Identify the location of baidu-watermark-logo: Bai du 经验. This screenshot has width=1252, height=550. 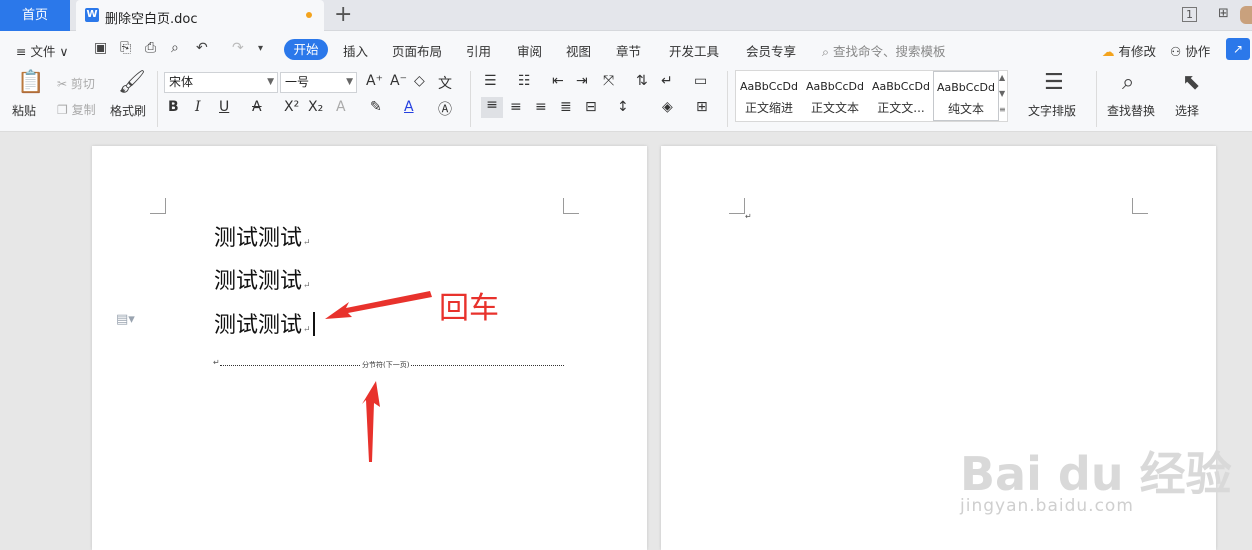
(1096, 474).